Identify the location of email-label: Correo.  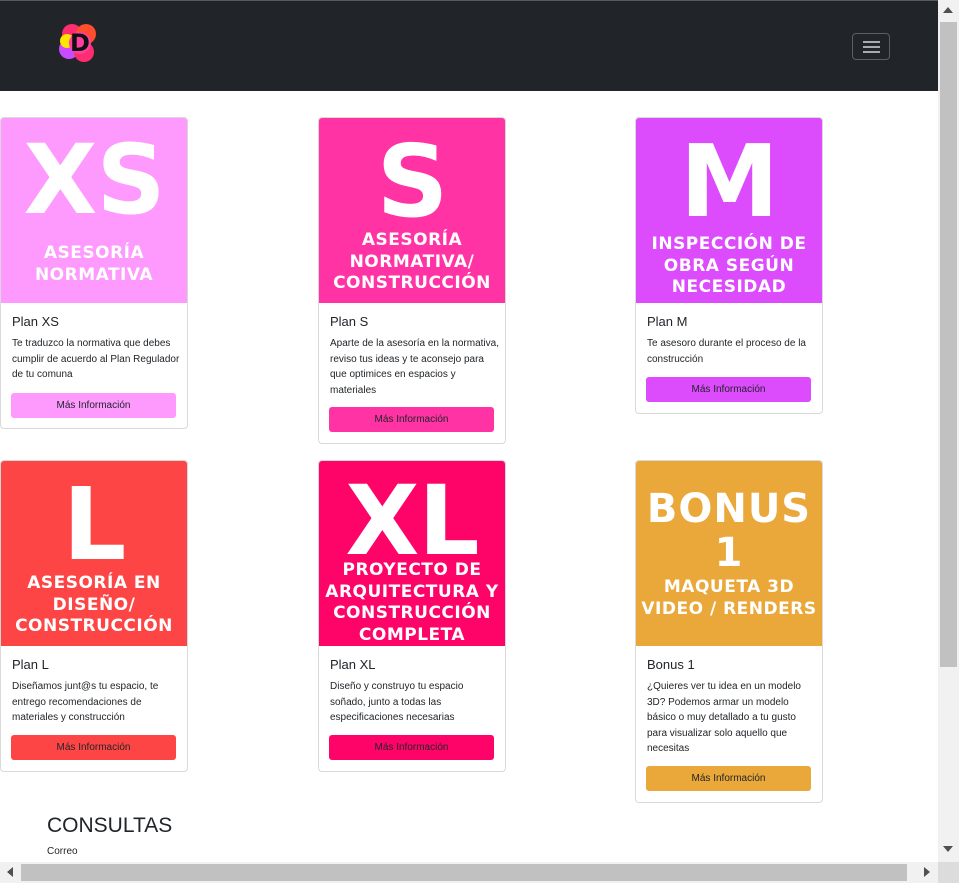
(62, 851).